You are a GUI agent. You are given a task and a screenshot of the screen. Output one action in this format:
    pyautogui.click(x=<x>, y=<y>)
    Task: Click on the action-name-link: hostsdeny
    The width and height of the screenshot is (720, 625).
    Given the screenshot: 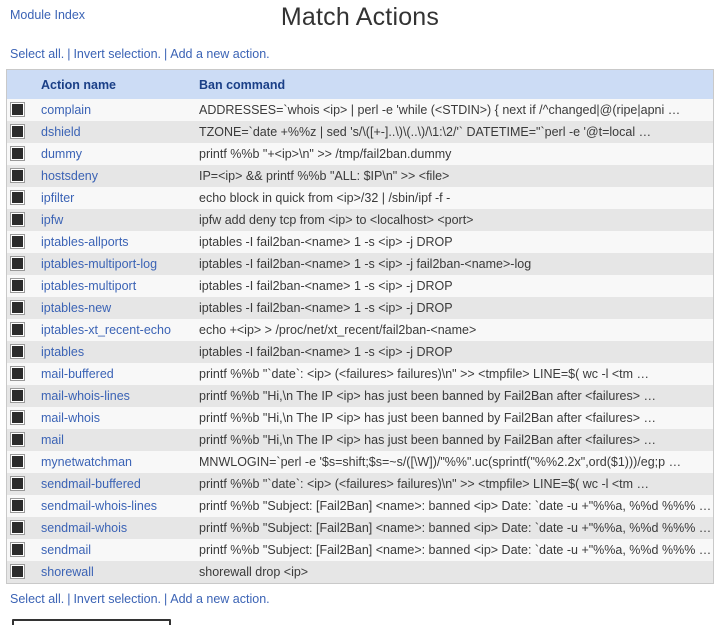 What is the action you would take?
    pyautogui.click(x=69, y=176)
    